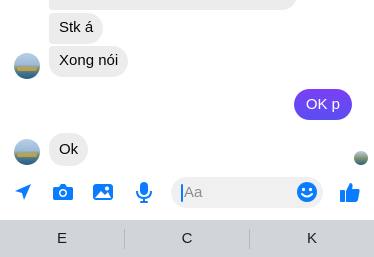 This screenshot has width=374, height=257. I want to click on suggestion-label: C, so click(187, 238).